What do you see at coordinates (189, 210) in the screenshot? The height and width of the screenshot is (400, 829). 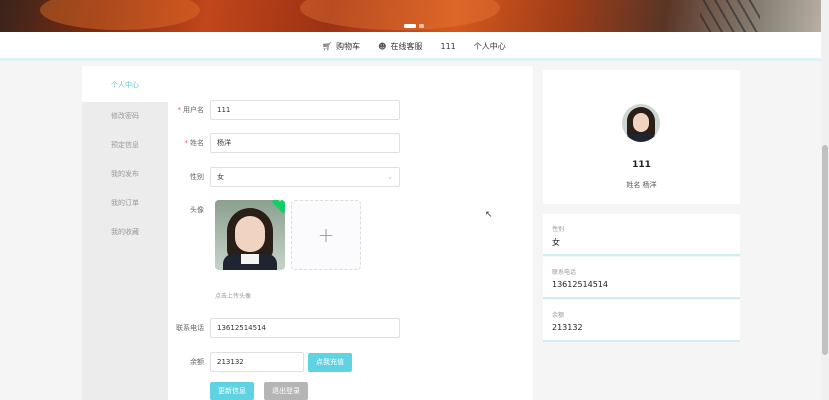 I see `avatar-row: 头像` at bounding box center [189, 210].